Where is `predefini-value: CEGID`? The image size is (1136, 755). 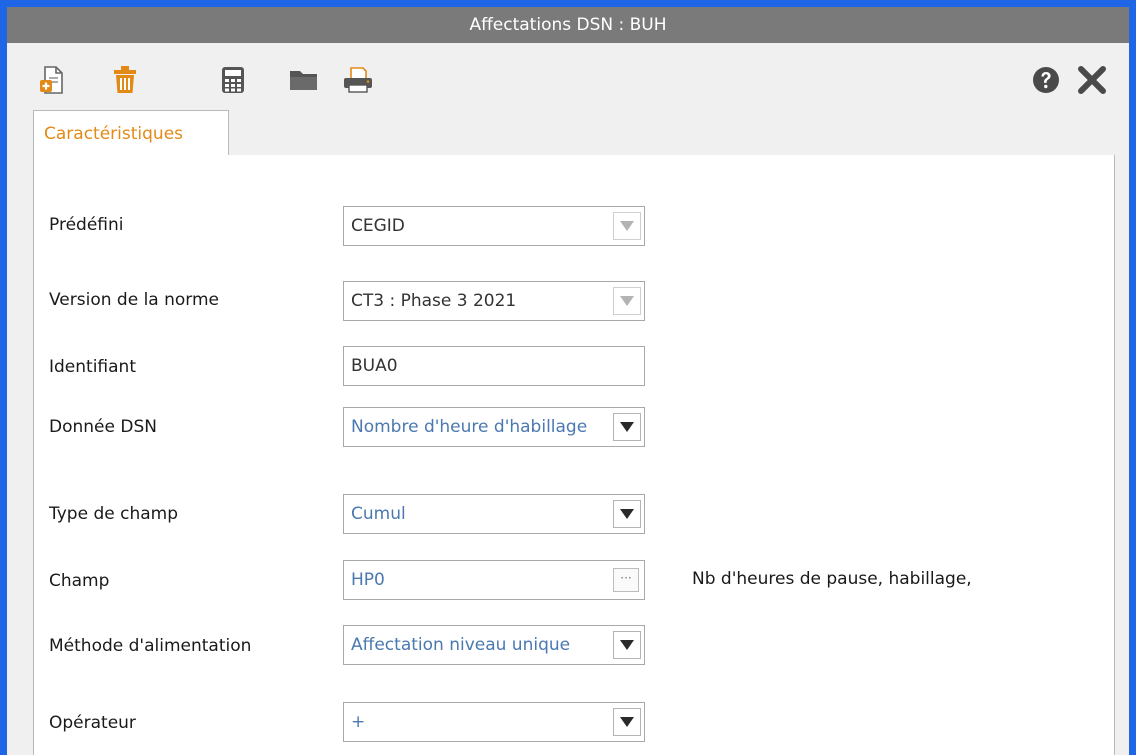
predefini-value: CEGID is located at coordinates (378, 226).